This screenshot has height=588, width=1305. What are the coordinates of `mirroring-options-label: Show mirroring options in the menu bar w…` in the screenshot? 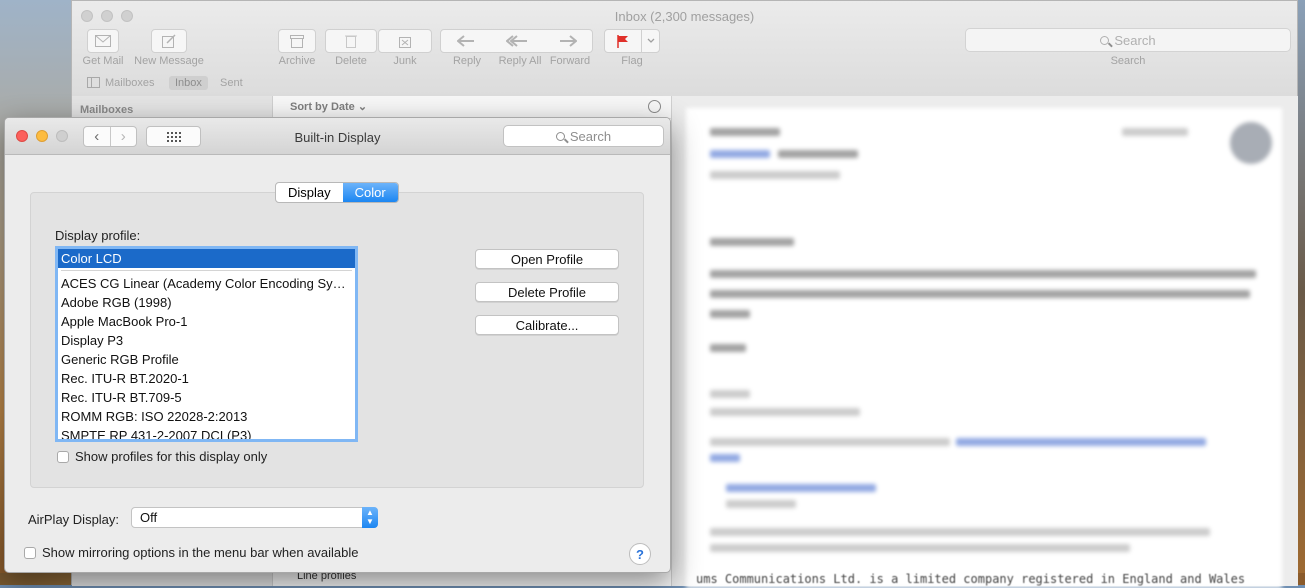 It's located at (200, 552).